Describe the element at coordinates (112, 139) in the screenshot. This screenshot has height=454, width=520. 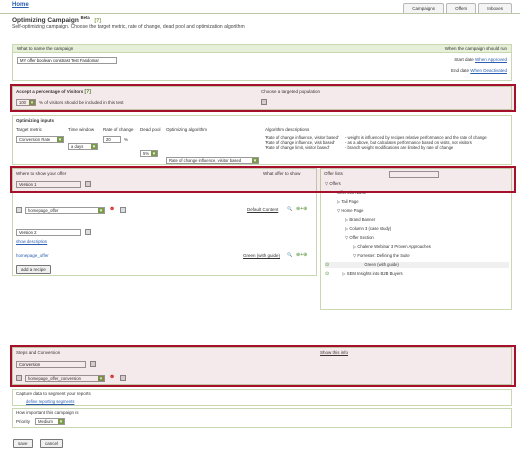
I see `rate-of-change-input: 20` at that location.